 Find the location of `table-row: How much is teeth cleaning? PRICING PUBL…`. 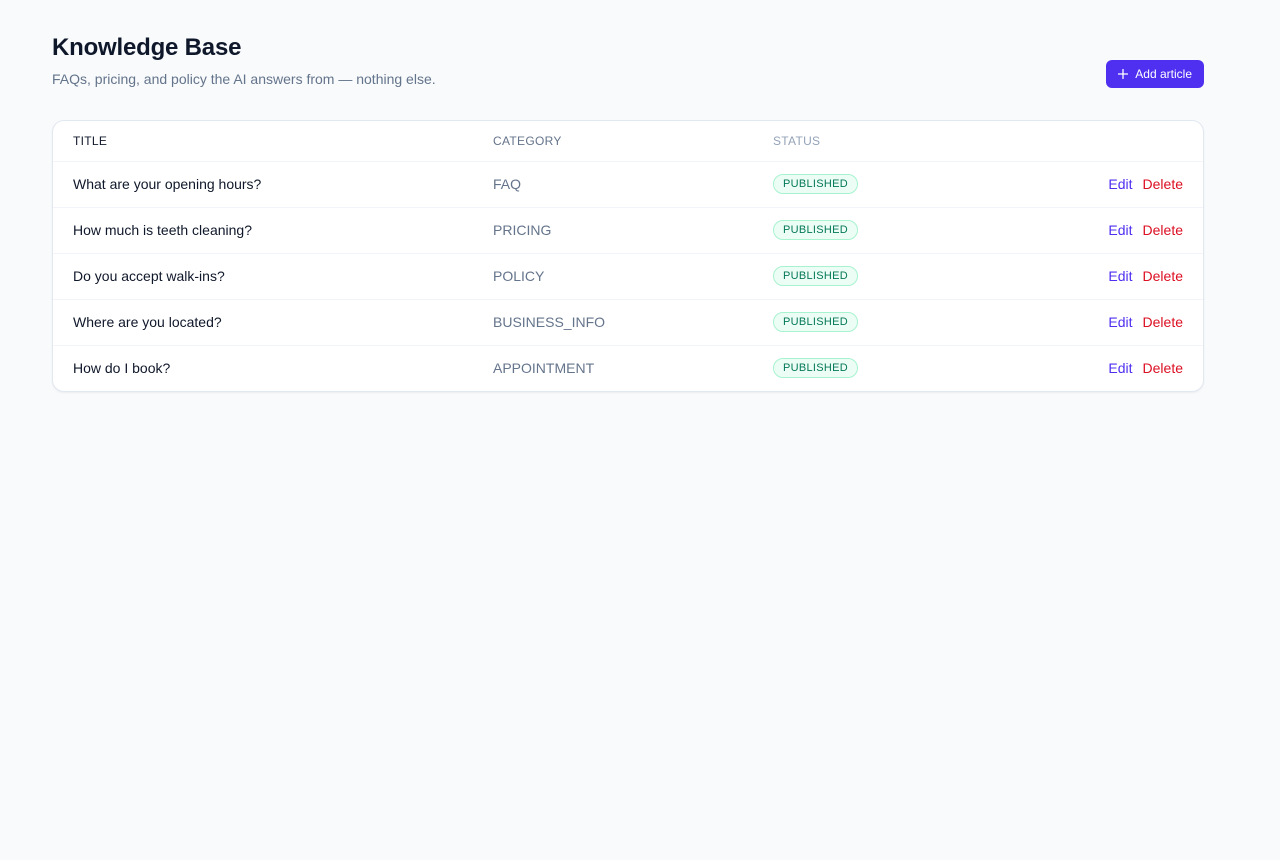

table-row: How much is teeth cleaning? PRICING PUBL… is located at coordinates (628, 230).